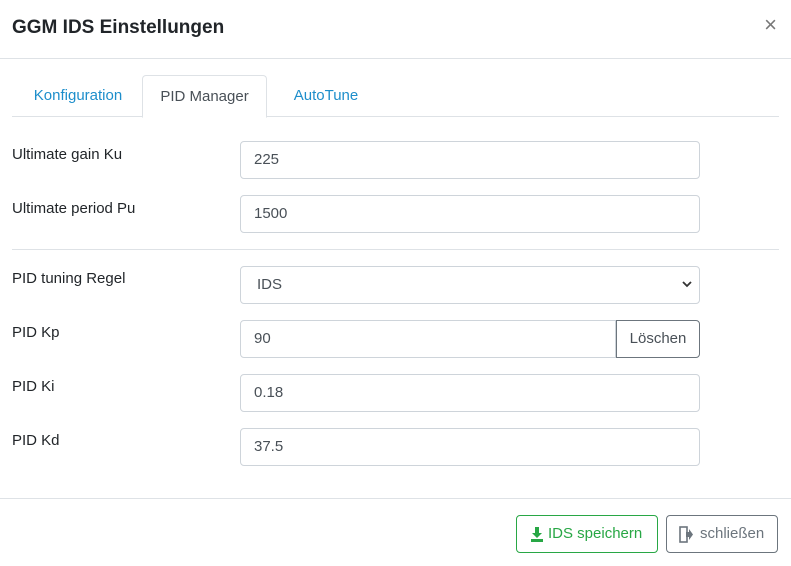  What do you see at coordinates (470, 285) in the screenshot?
I see `rule-select: IDS` at bounding box center [470, 285].